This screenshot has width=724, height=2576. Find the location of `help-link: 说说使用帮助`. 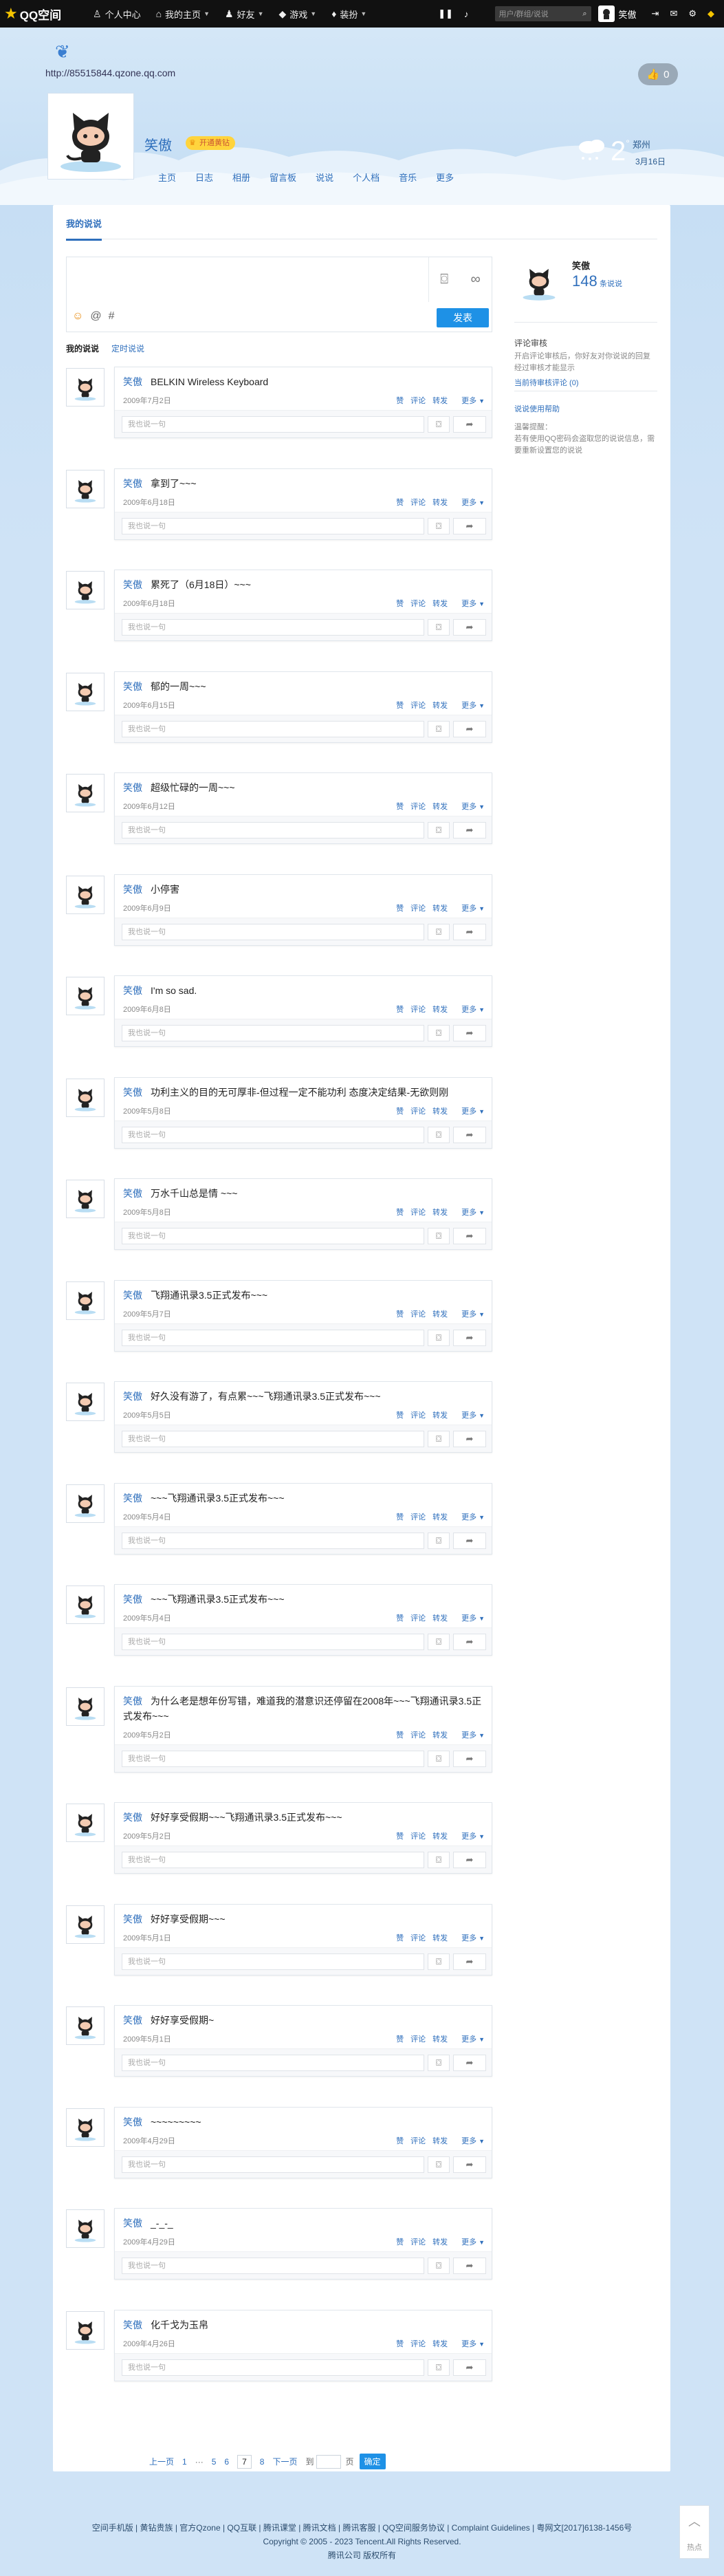

help-link: 说说使用帮助 is located at coordinates (537, 408).